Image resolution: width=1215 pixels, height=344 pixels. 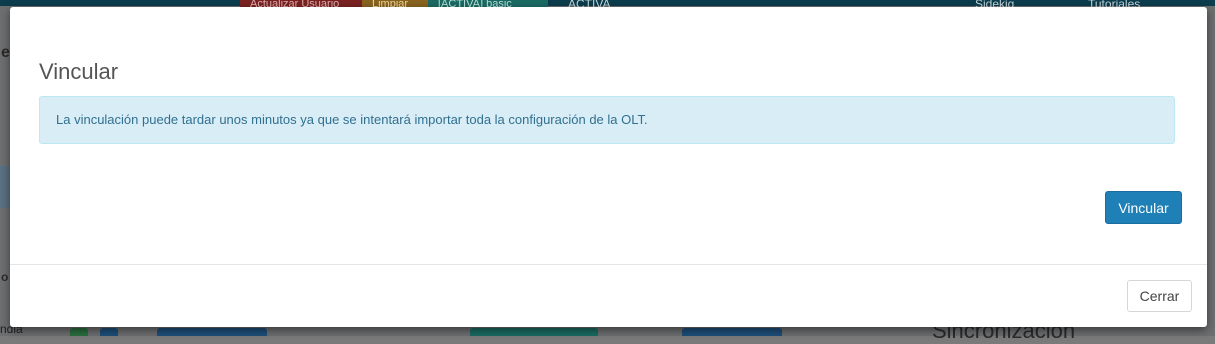 What do you see at coordinates (79, 71) in the screenshot?
I see `modal-title: Vincular` at bounding box center [79, 71].